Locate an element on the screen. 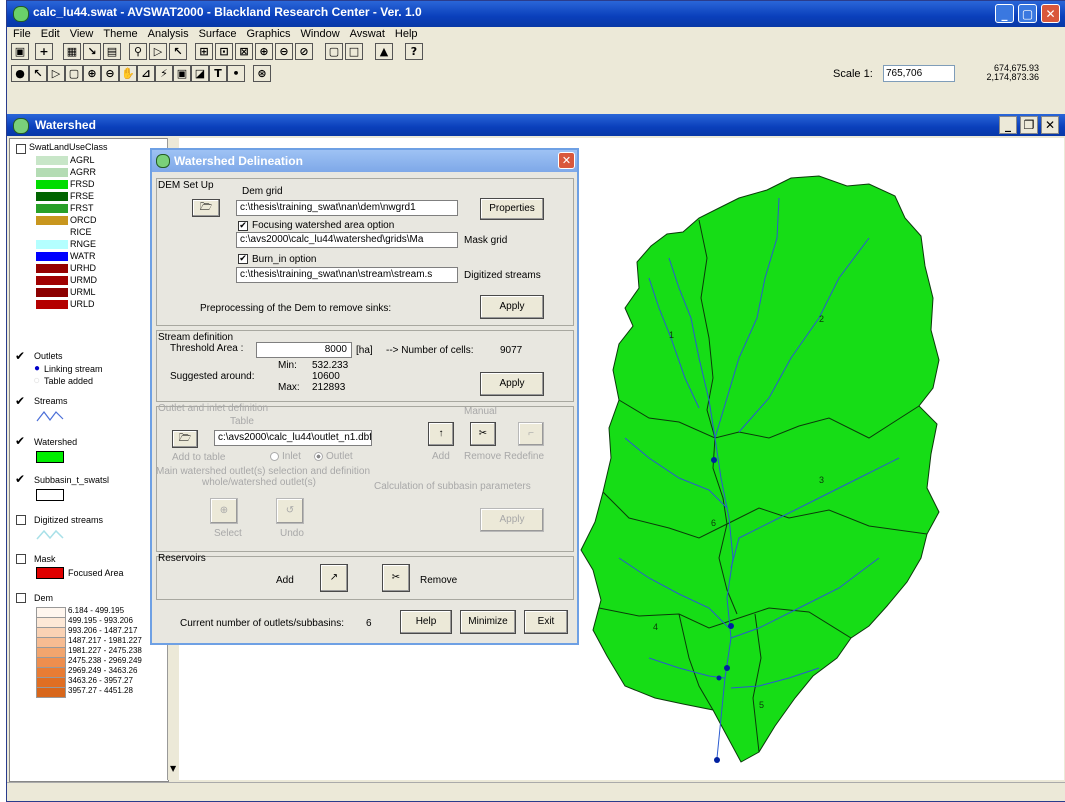 The height and width of the screenshot is (802, 1065). minimize-window-button: _ is located at coordinates (1004, 13).